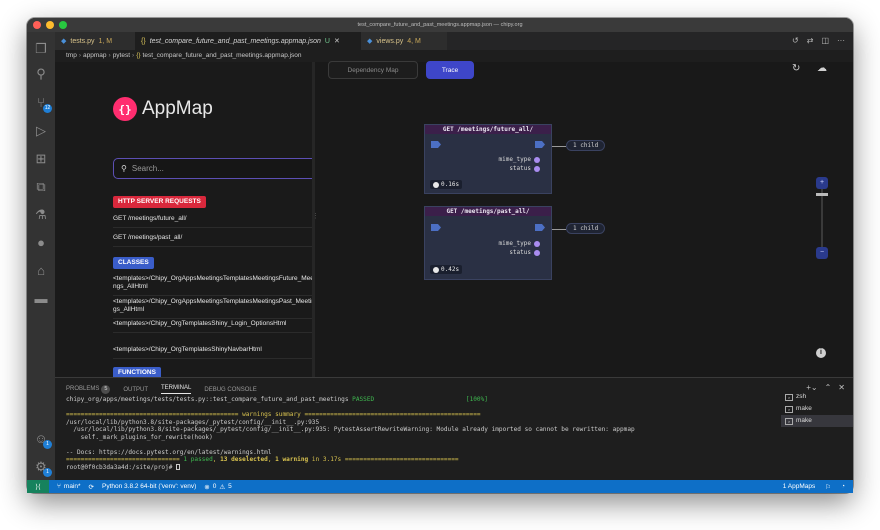  I want to click on remote-explorer-icon: ⧉, so click(41, 186).